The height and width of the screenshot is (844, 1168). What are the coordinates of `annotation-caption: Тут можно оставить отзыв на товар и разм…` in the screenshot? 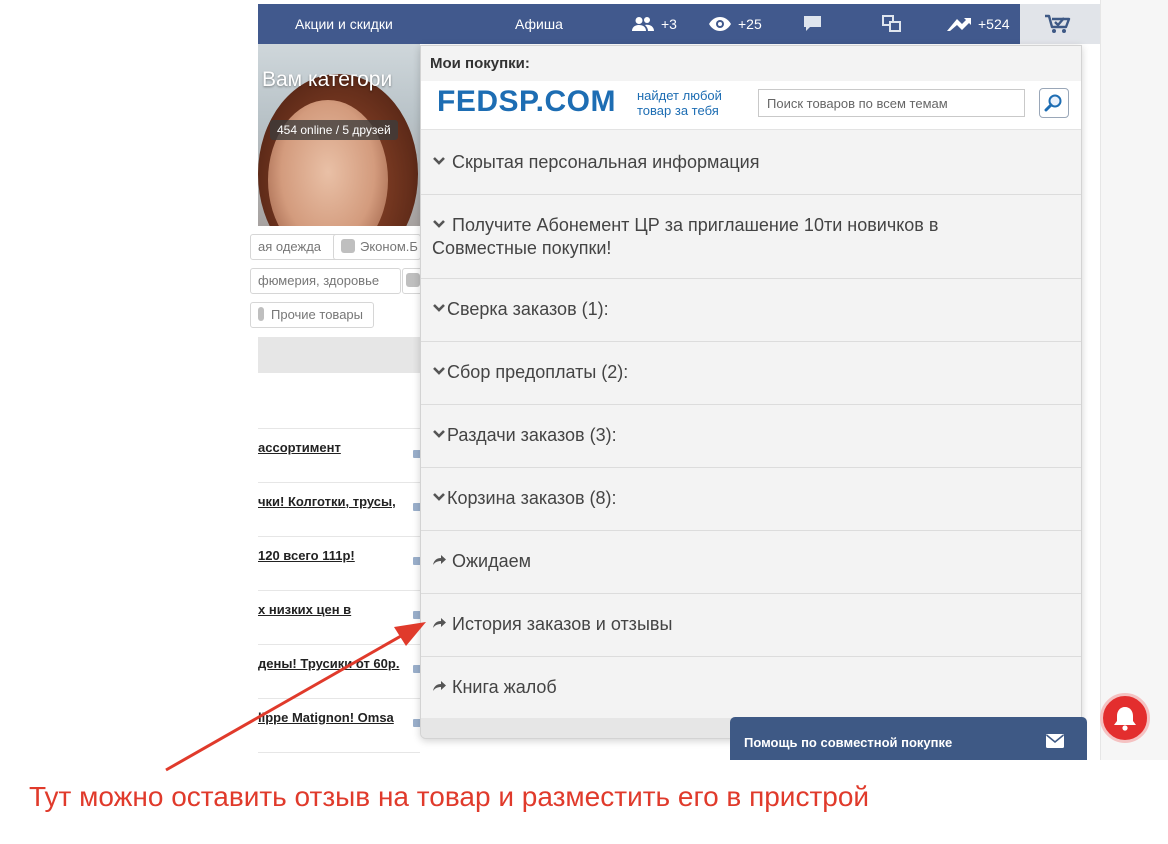 It's located at (449, 796).